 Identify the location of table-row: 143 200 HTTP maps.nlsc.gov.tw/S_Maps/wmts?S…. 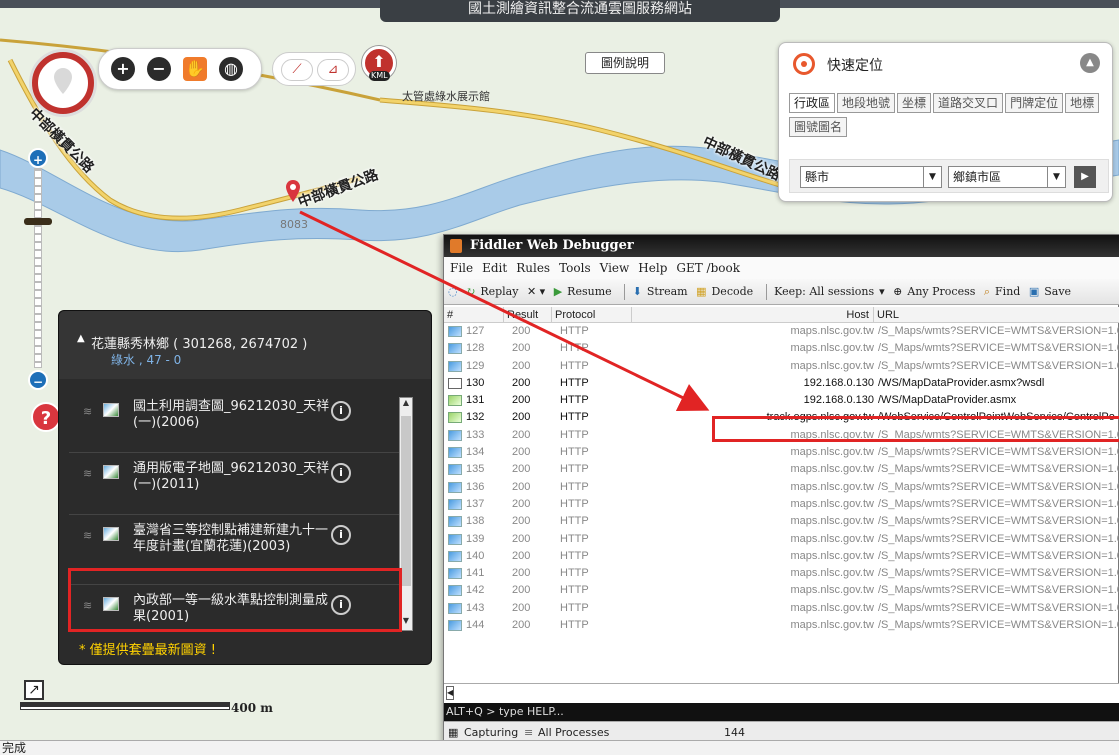
(781, 608).